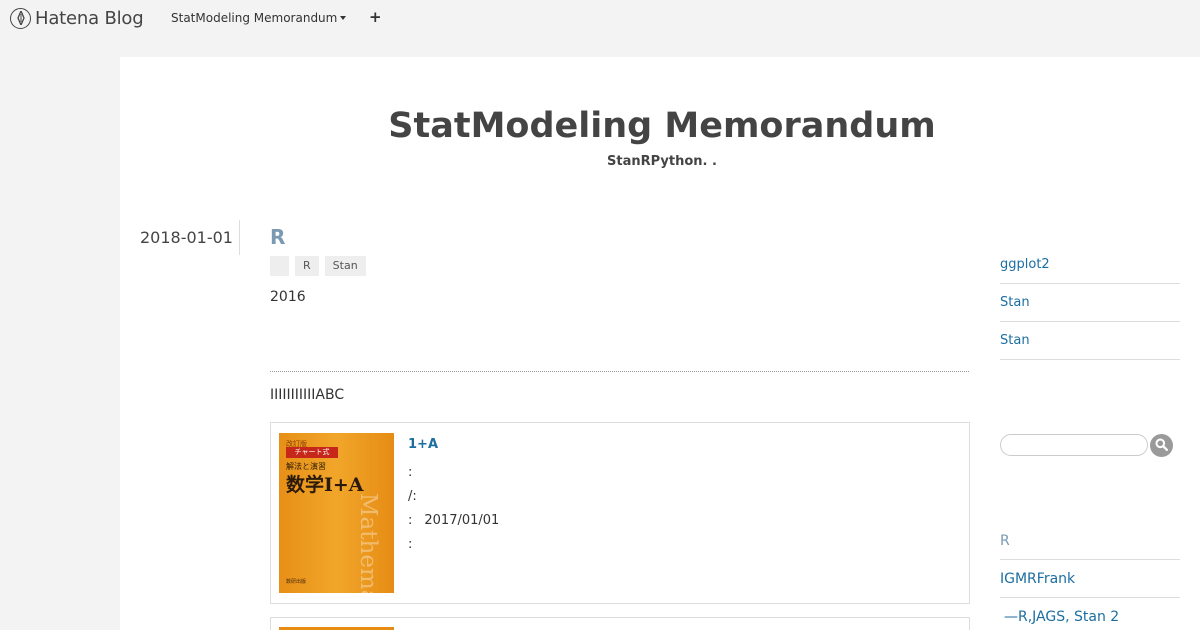 The image size is (1200, 630). What do you see at coordinates (325, 485) in the screenshot?
I see `cover-main-title: 数学I+A` at bounding box center [325, 485].